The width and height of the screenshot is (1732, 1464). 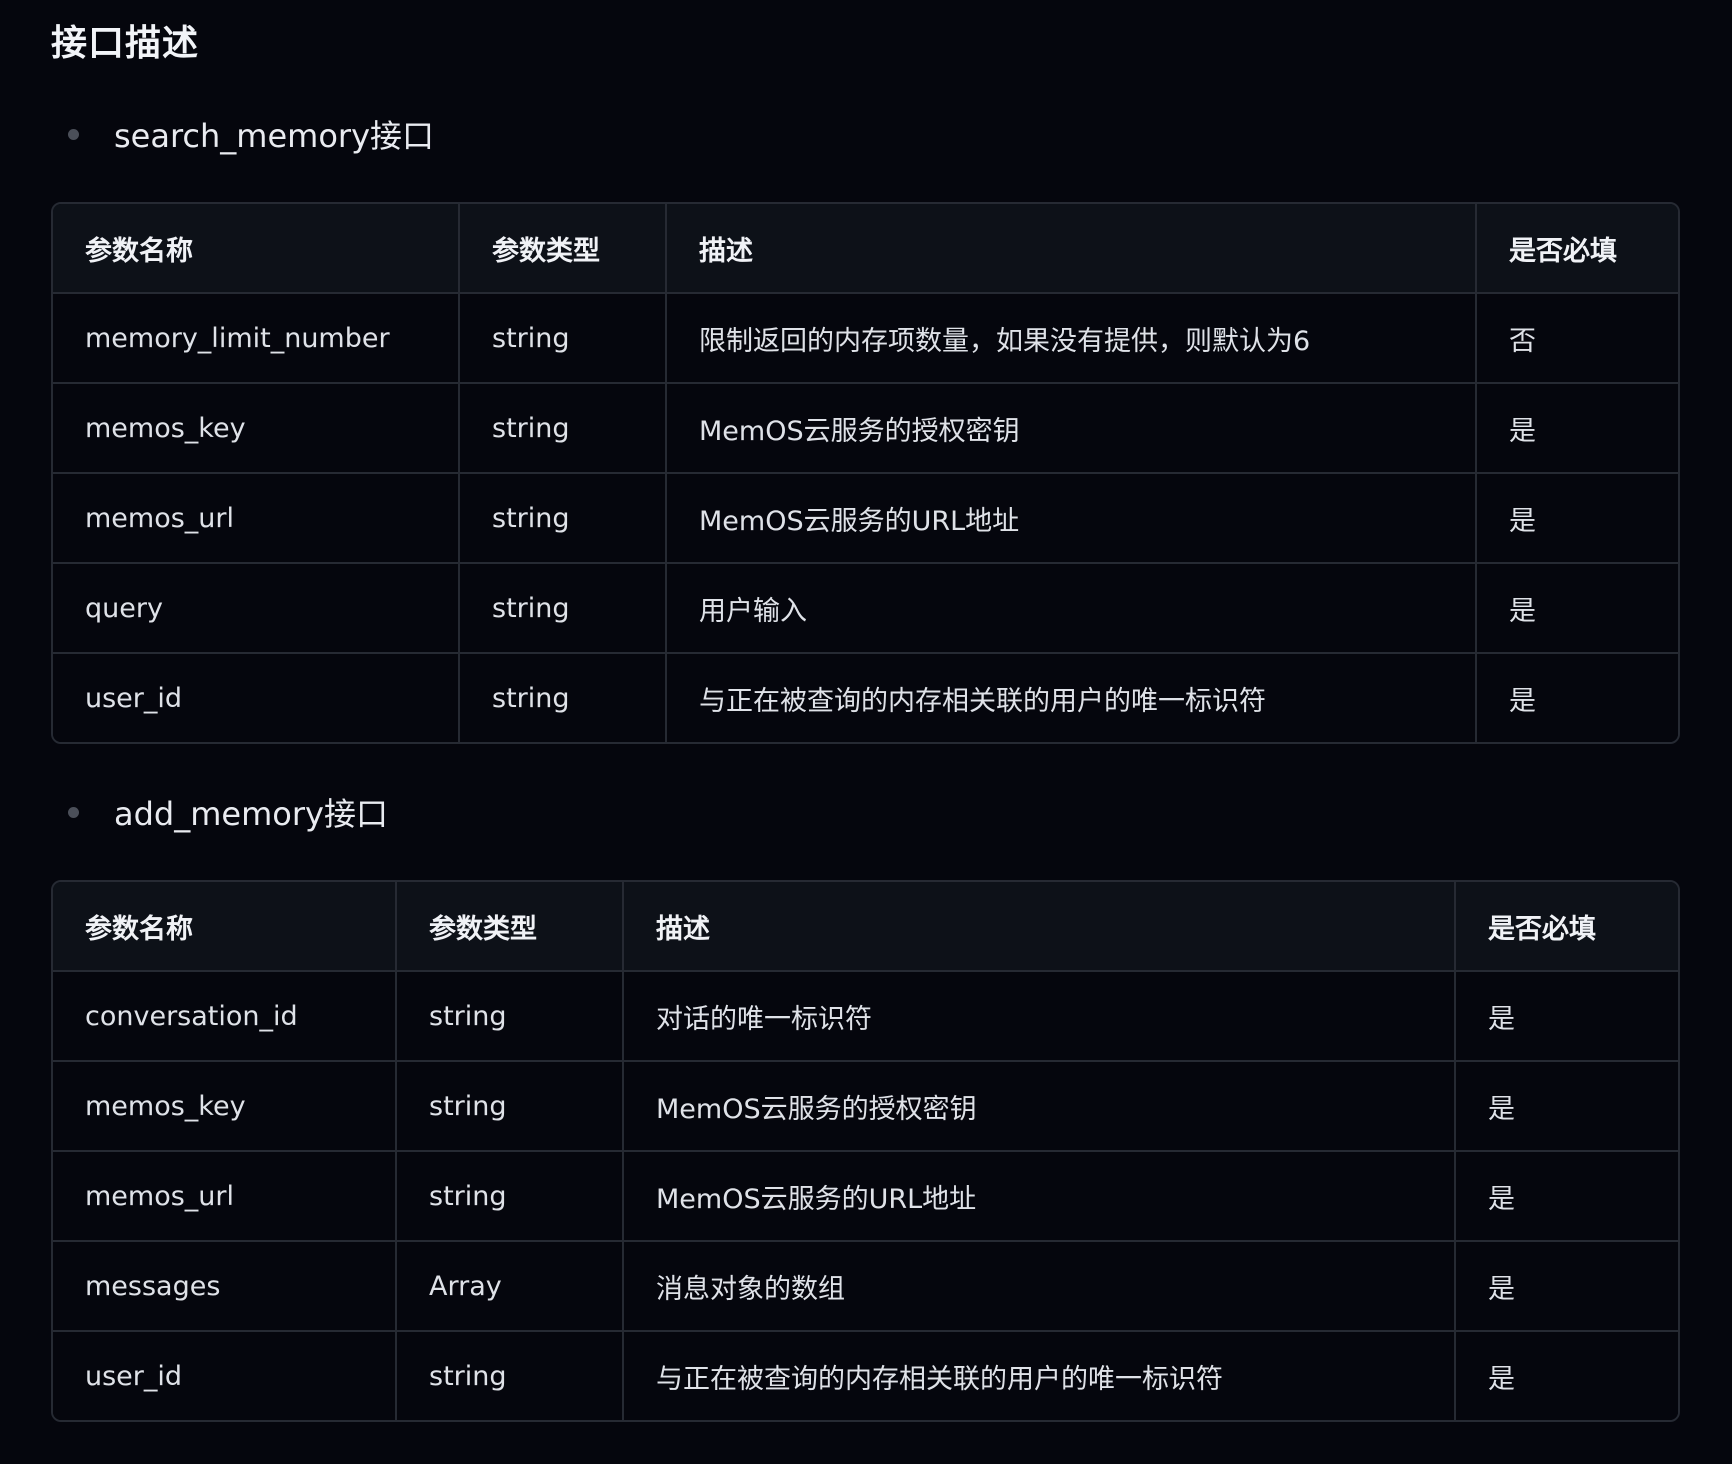 What do you see at coordinates (1071, 338) in the screenshot?
I see `cell-description: 限制返回的内存项数量，如果没有提供，则默认为6` at bounding box center [1071, 338].